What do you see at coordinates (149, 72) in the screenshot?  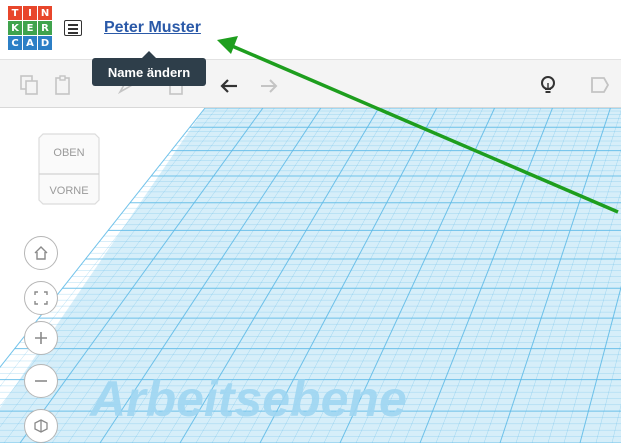 I see `rename-tooltip: Name ändern` at bounding box center [149, 72].